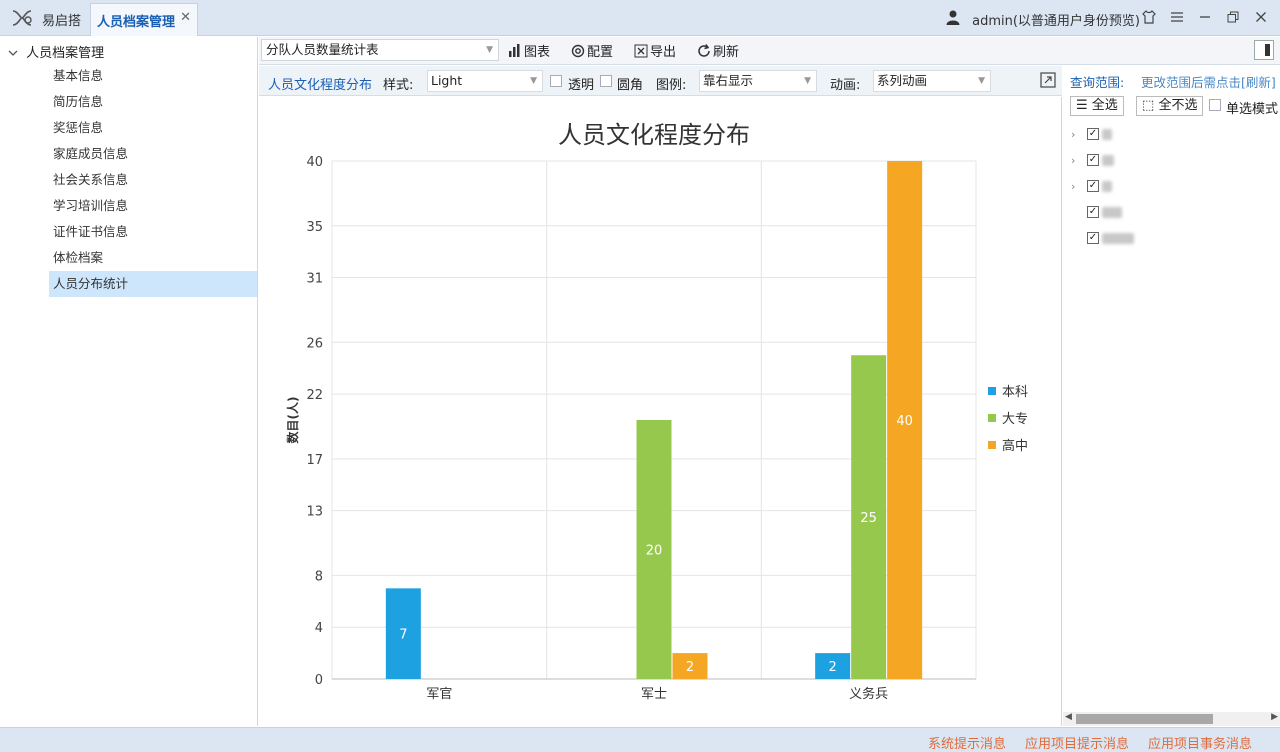 The width and height of the screenshot is (1280, 752). Describe the element at coordinates (314, 460) in the screenshot. I see `y-tick-label: 17` at that location.